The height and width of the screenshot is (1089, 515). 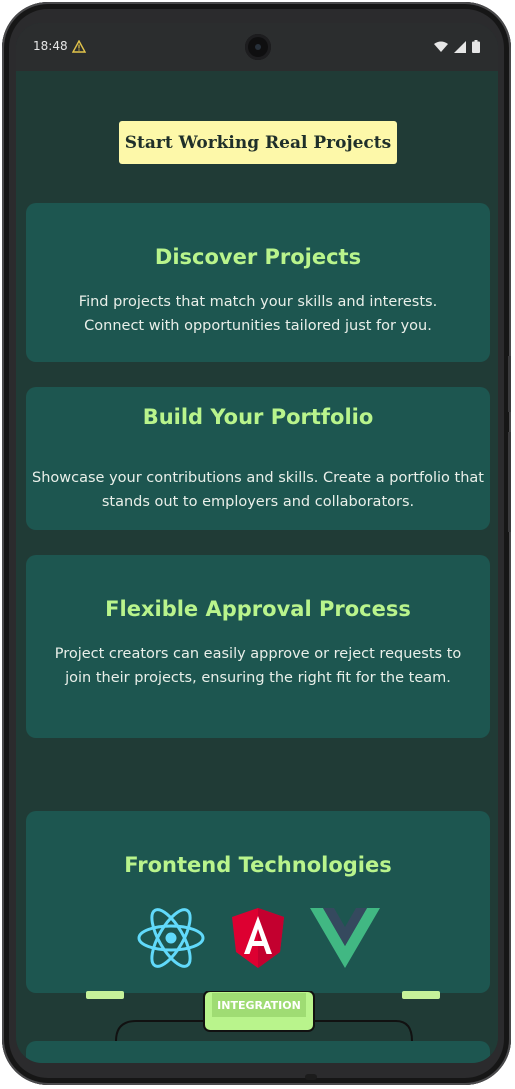 I want to click on technologies-title: Frontend Technologies, so click(x=258, y=865).